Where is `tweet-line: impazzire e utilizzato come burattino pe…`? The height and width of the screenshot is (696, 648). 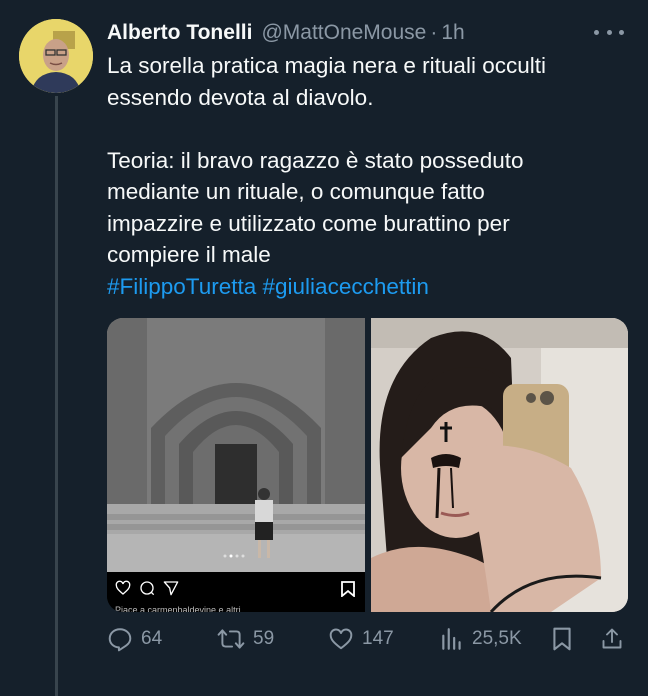 tweet-line: impazzire e utilizzato come burattino pe… is located at coordinates (308, 223).